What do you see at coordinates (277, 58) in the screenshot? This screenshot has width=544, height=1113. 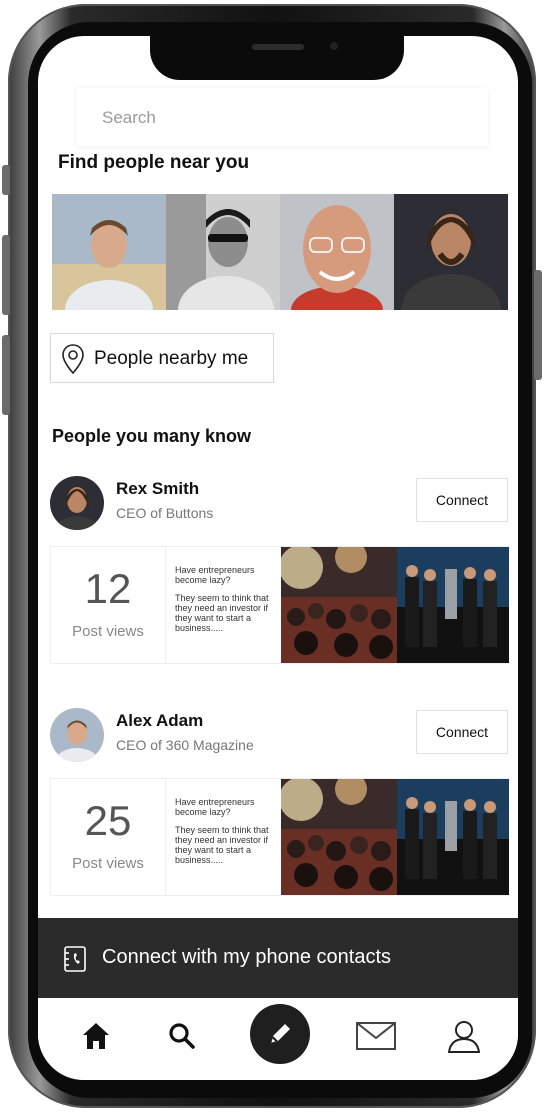 I see `notch` at bounding box center [277, 58].